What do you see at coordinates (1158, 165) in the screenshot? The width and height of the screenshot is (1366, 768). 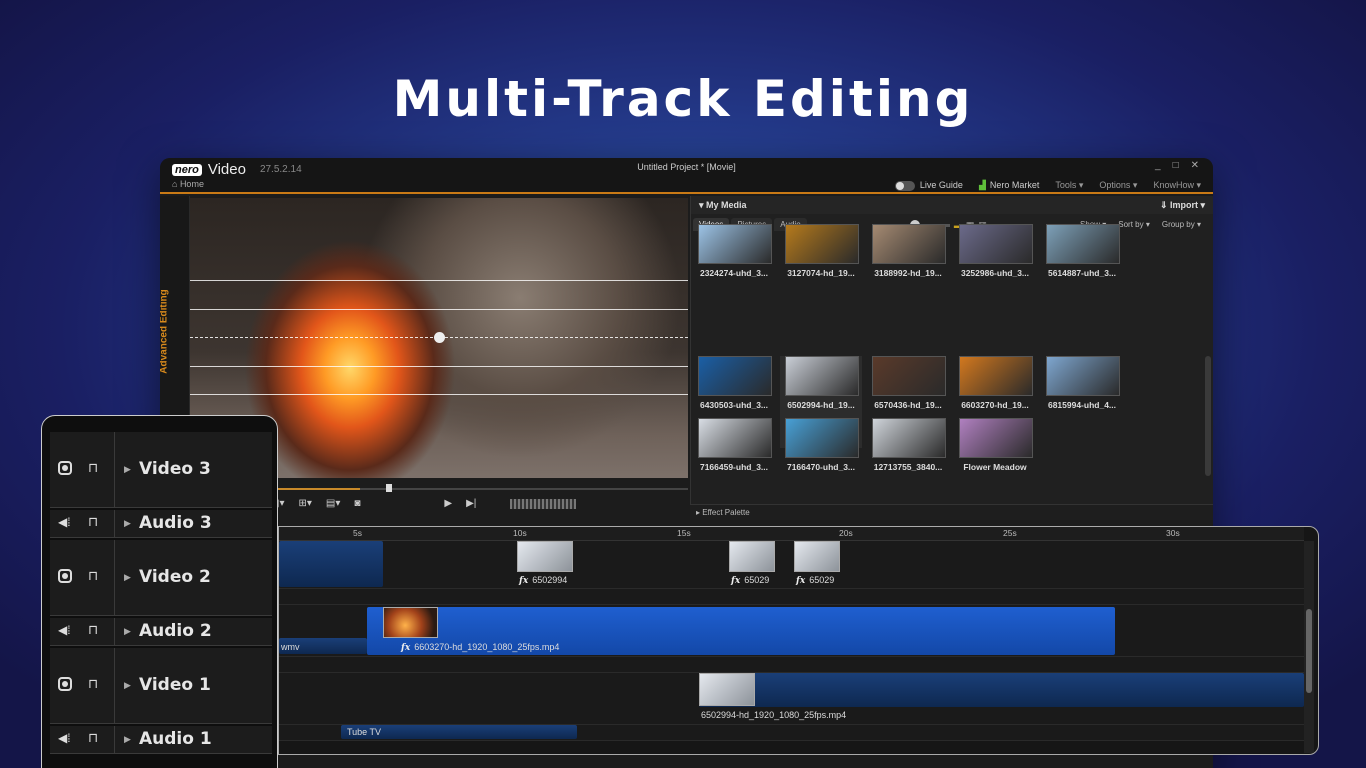 I see `minimize-icon: _` at bounding box center [1158, 165].